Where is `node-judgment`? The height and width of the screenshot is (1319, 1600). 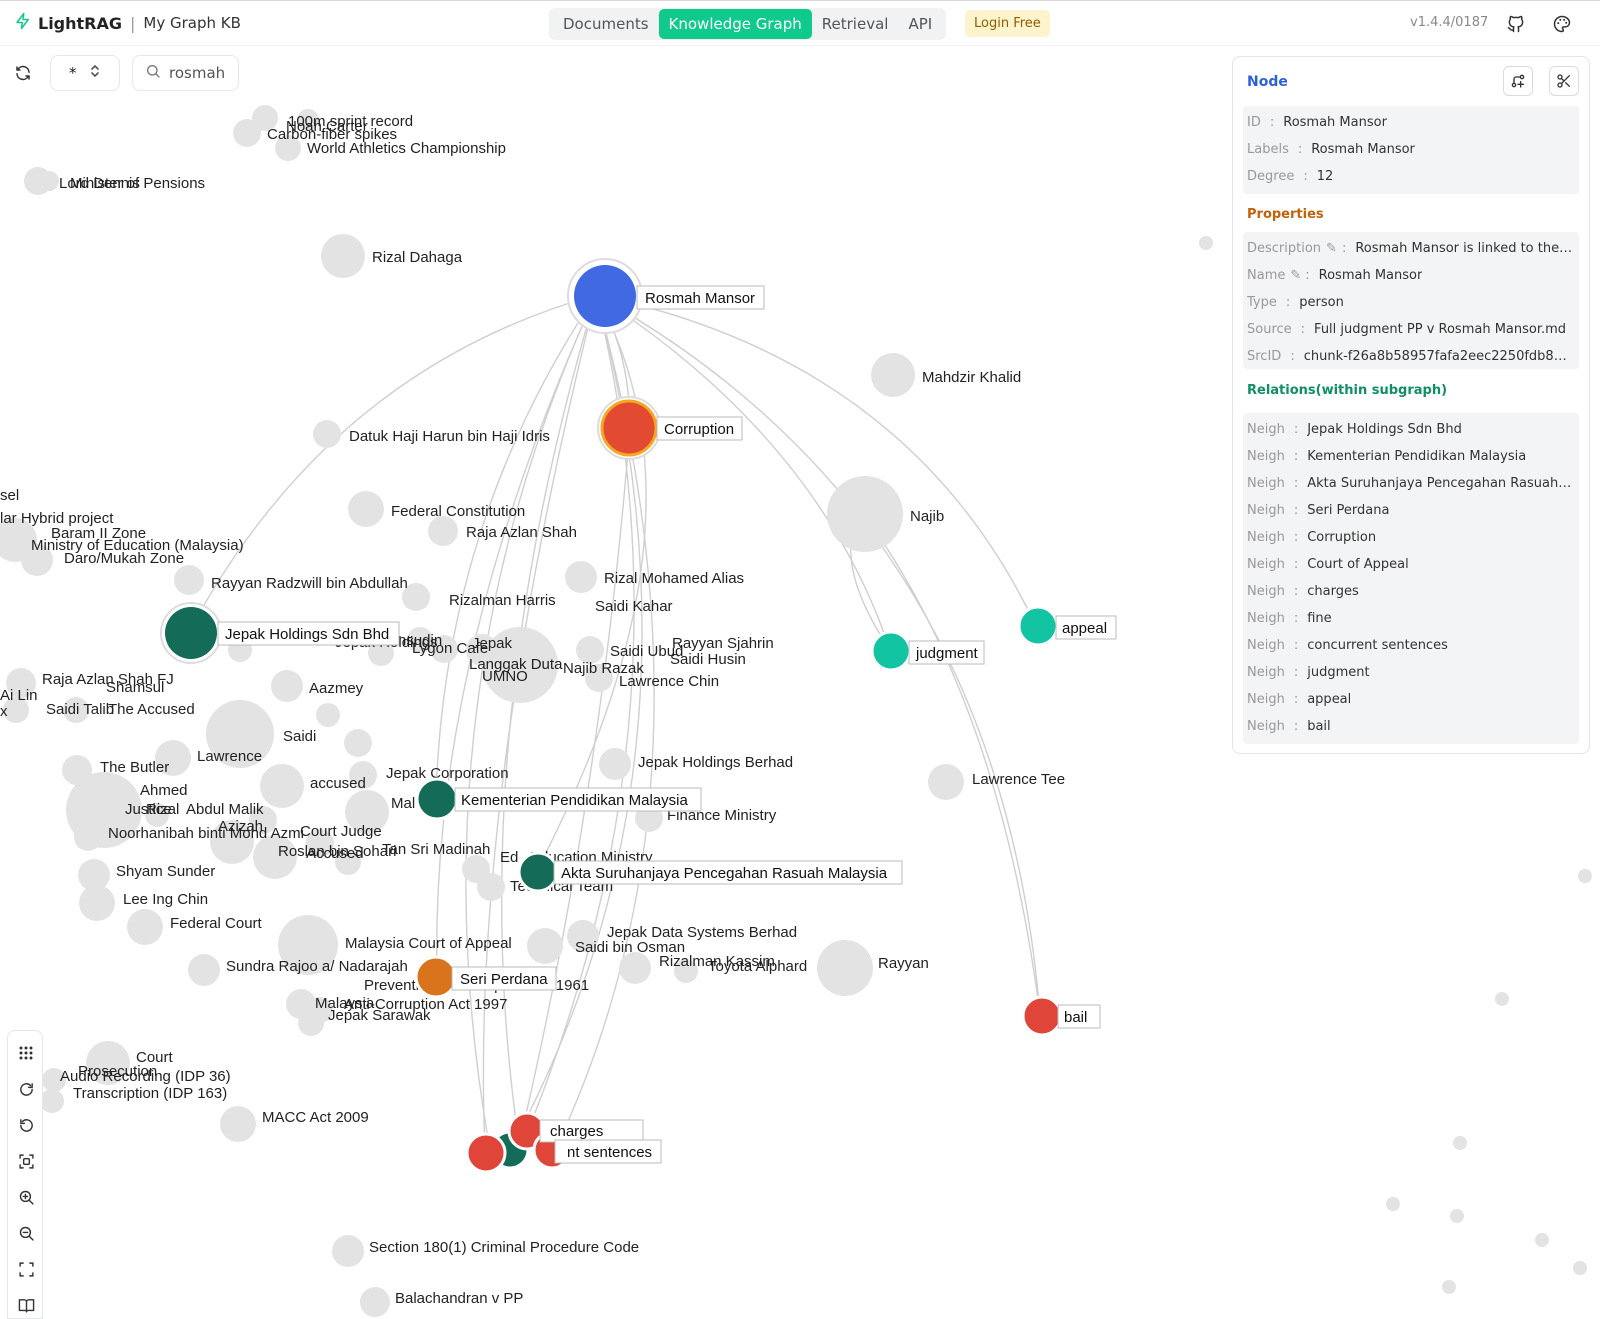 node-judgment is located at coordinates (891, 651).